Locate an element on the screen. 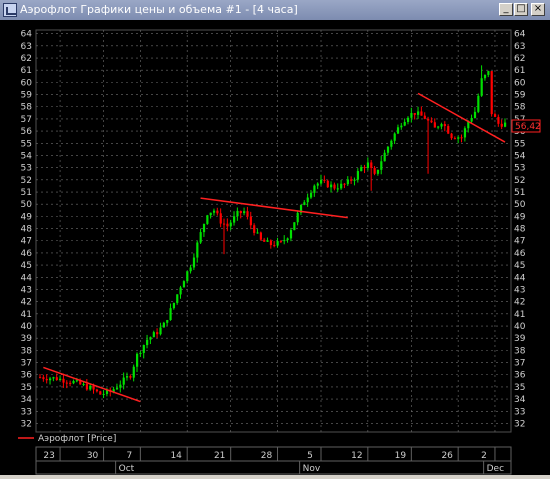 The height and width of the screenshot is (479, 550). y-tick-label-left: 39 is located at coordinates (27, 339).